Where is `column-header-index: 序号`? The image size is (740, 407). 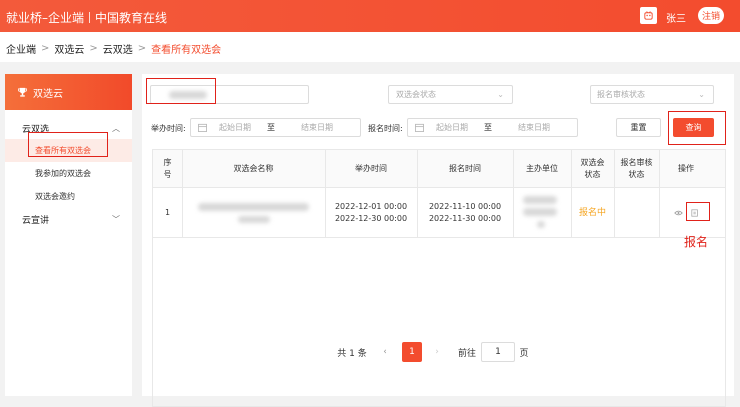 column-header-index: 序号 is located at coordinates (167, 168).